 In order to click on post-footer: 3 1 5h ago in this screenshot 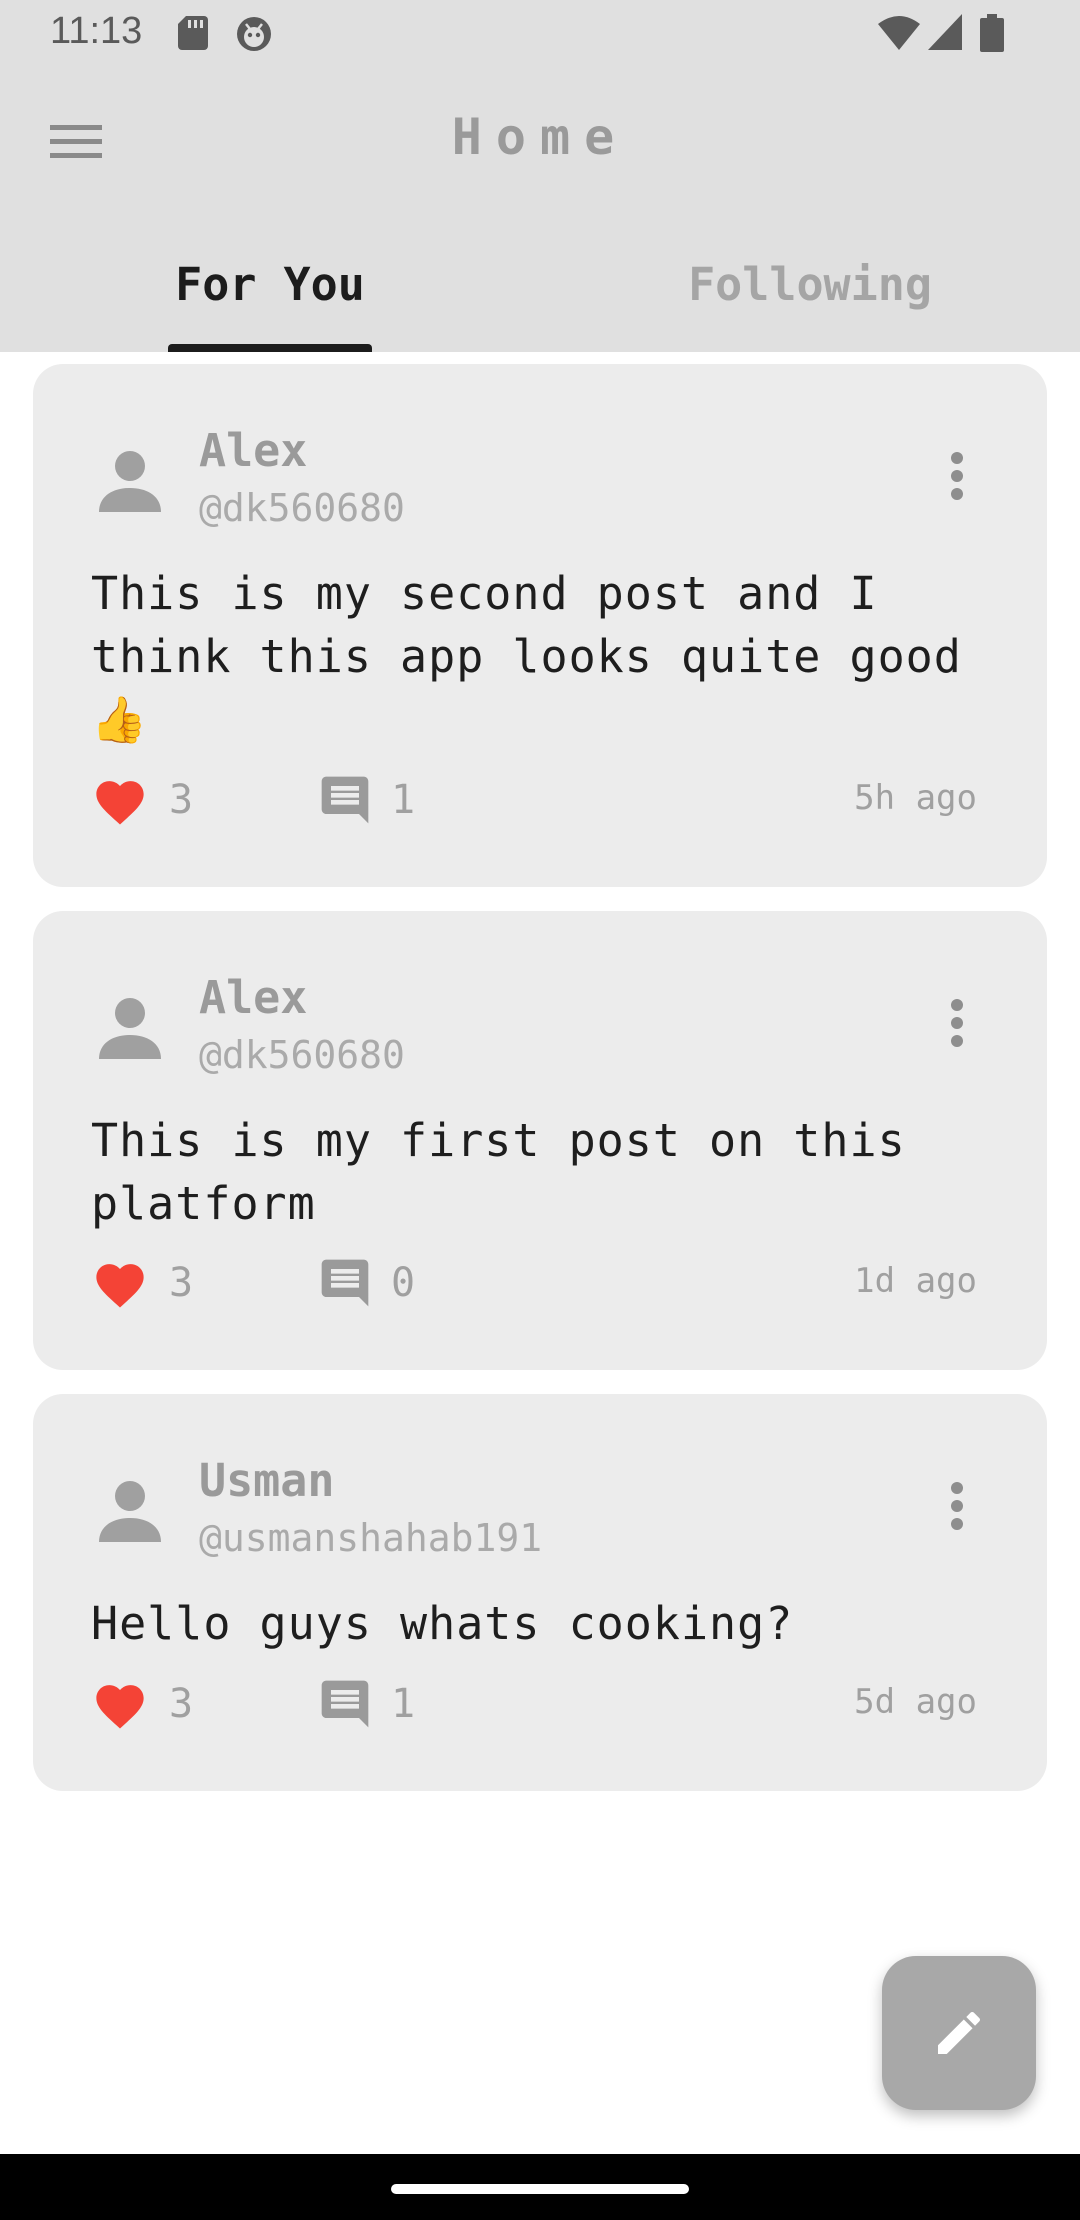, I will do `click(559, 800)`.